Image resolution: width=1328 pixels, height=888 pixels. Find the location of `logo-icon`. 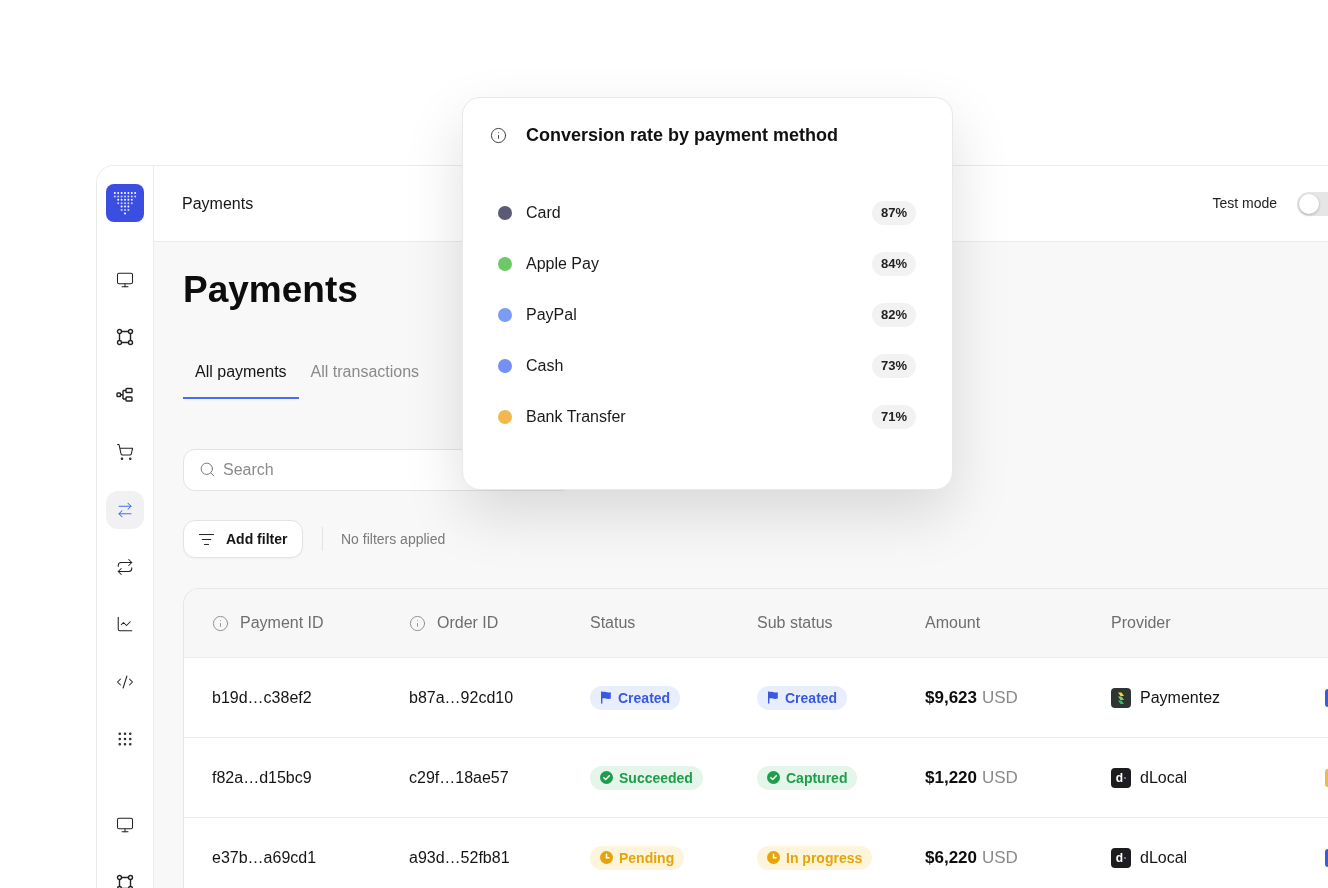

logo-icon is located at coordinates (125, 203).